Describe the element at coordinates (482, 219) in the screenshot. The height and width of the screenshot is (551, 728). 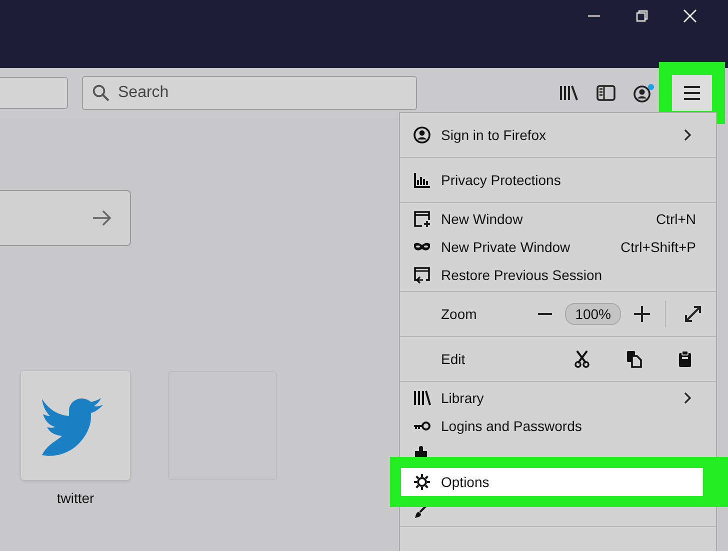
I see `menu-item-label: New Window` at that location.